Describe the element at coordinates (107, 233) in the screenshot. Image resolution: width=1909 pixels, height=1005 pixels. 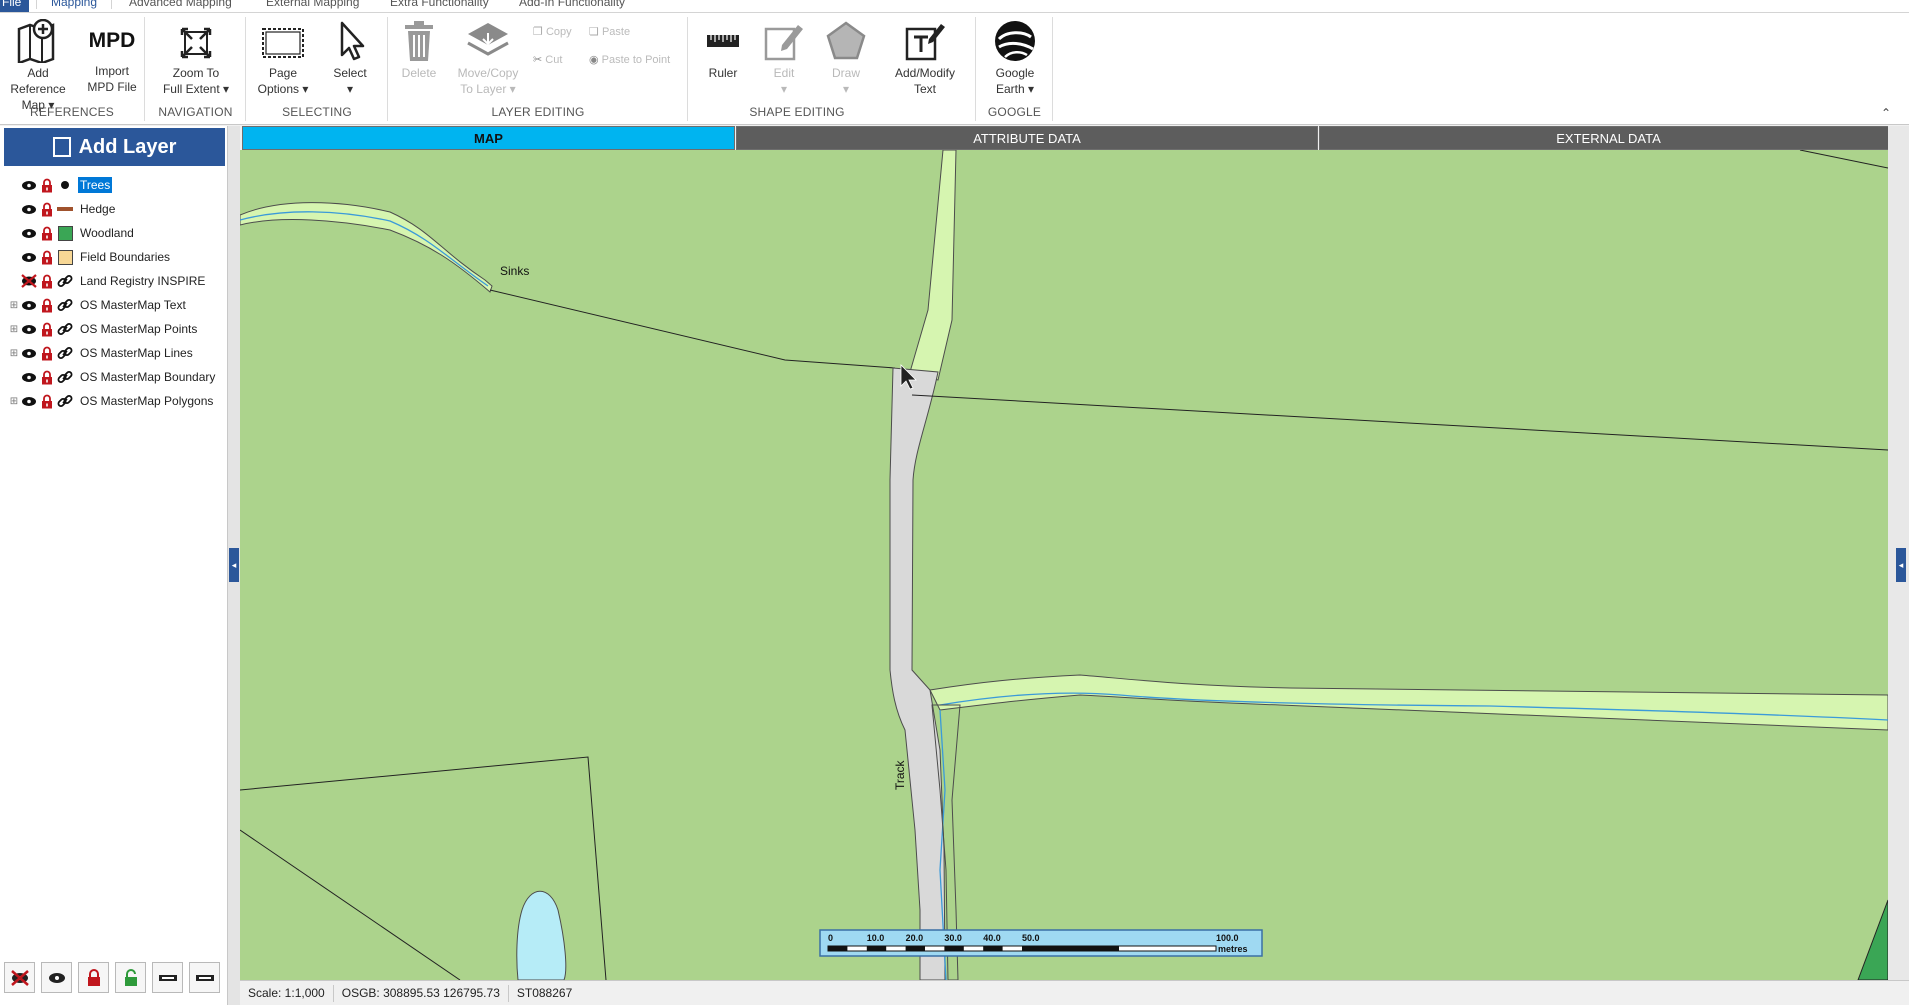
I see `layer-name: Woodland` at that location.